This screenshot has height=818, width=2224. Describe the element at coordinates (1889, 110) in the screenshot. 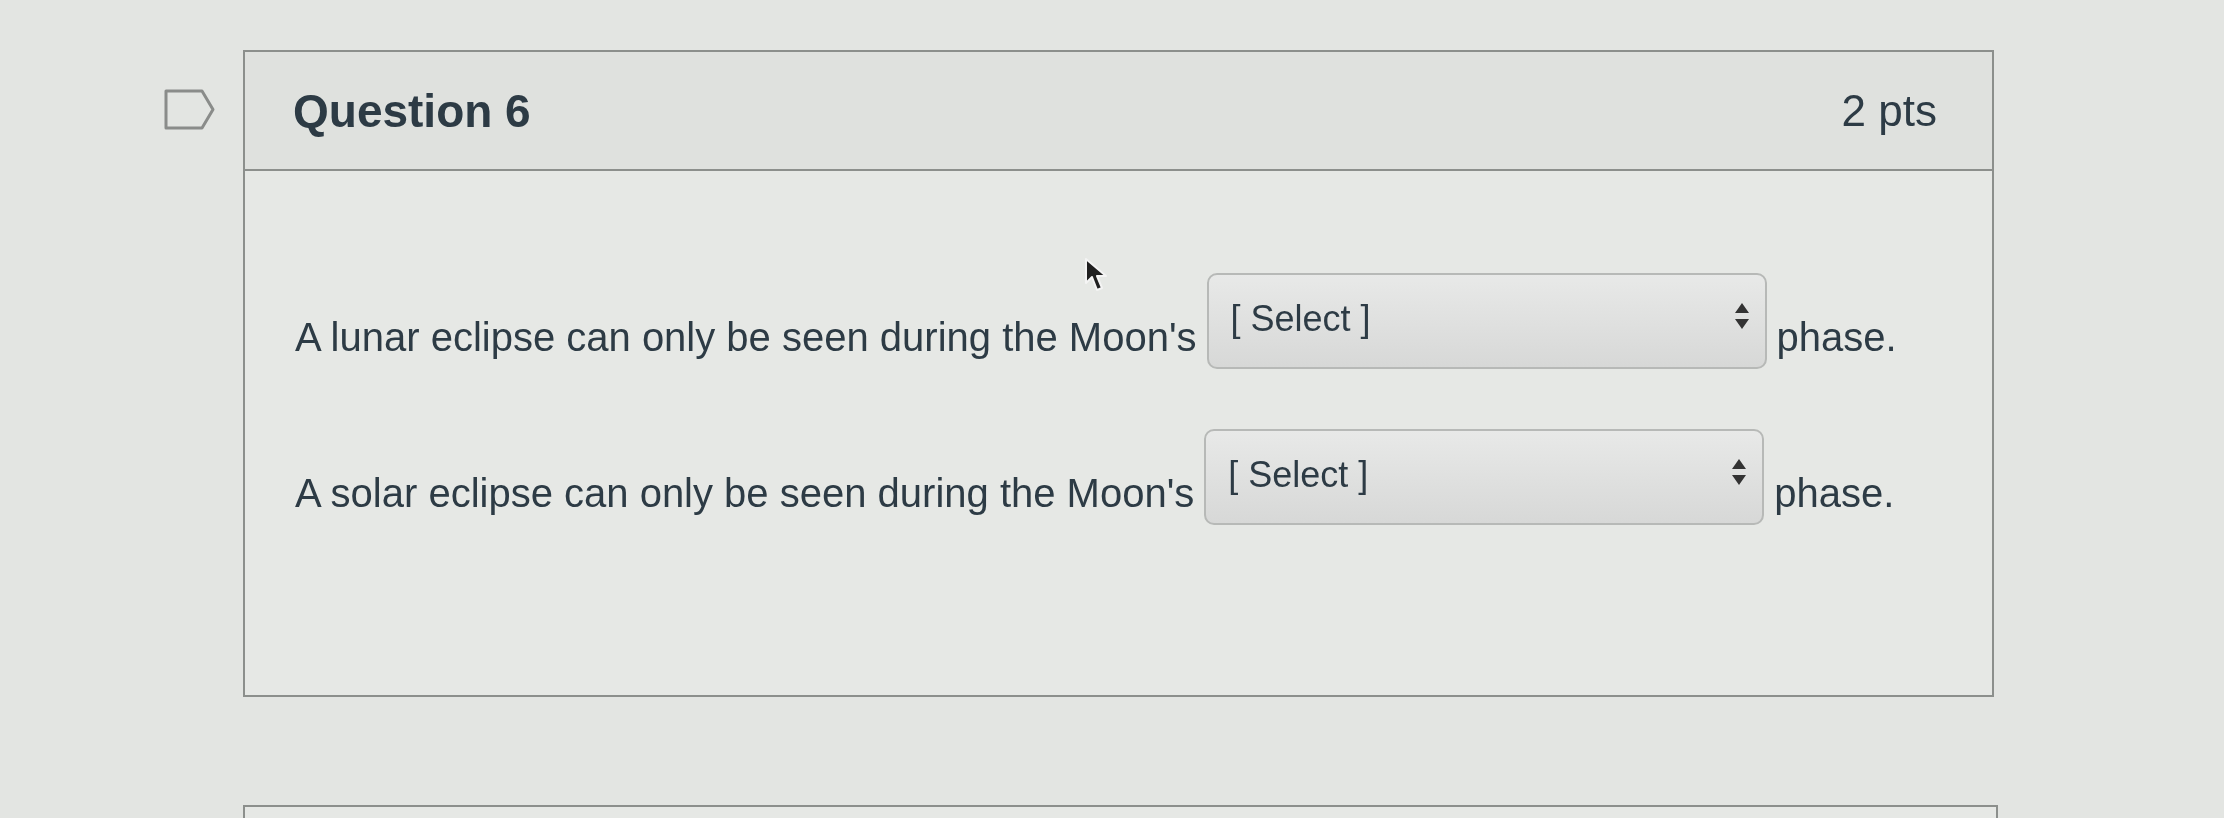

I see `points-label: 2 pts` at that location.